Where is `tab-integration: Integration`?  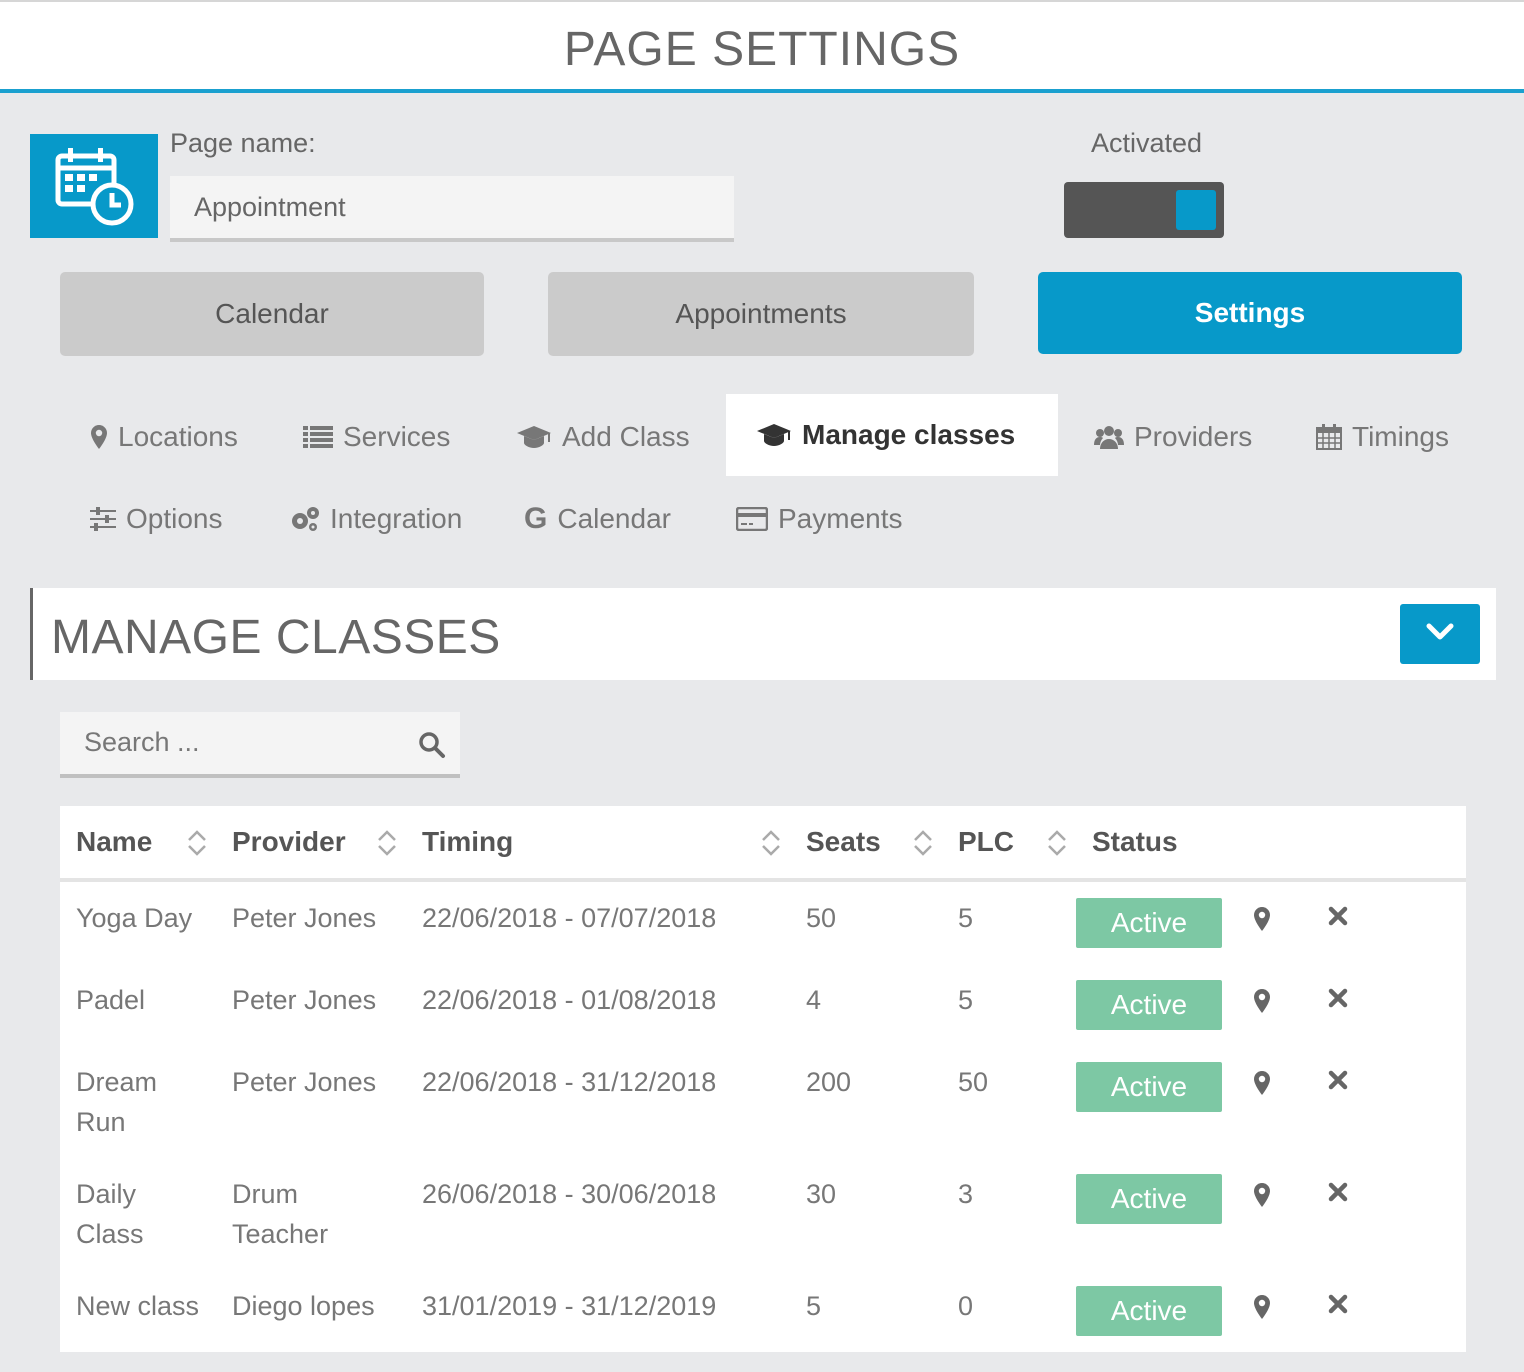 tab-integration: Integration is located at coordinates (376, 519).